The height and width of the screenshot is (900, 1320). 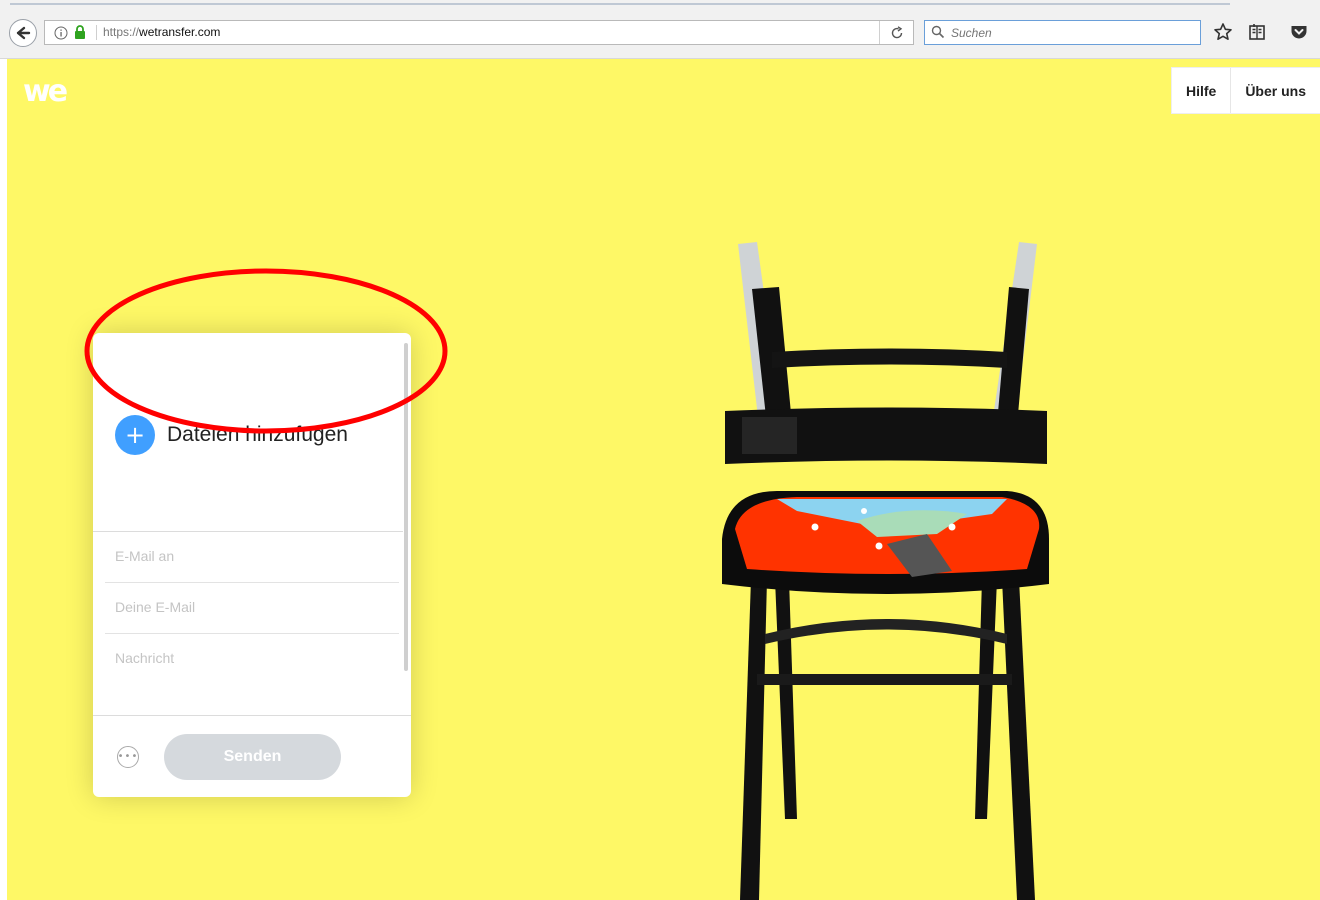 I want to click on back-button, so click(x=23, y=33).